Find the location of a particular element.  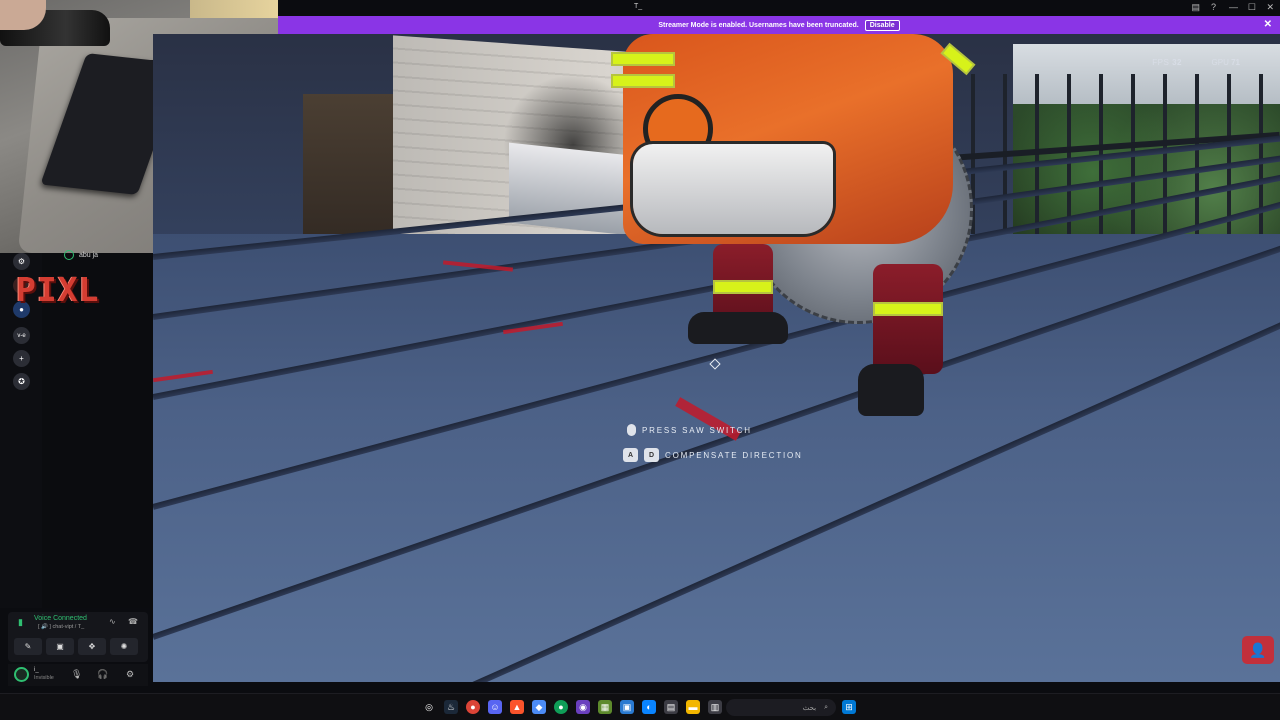

screen-share-icon: ▣ is located at coordinates (60, 646).